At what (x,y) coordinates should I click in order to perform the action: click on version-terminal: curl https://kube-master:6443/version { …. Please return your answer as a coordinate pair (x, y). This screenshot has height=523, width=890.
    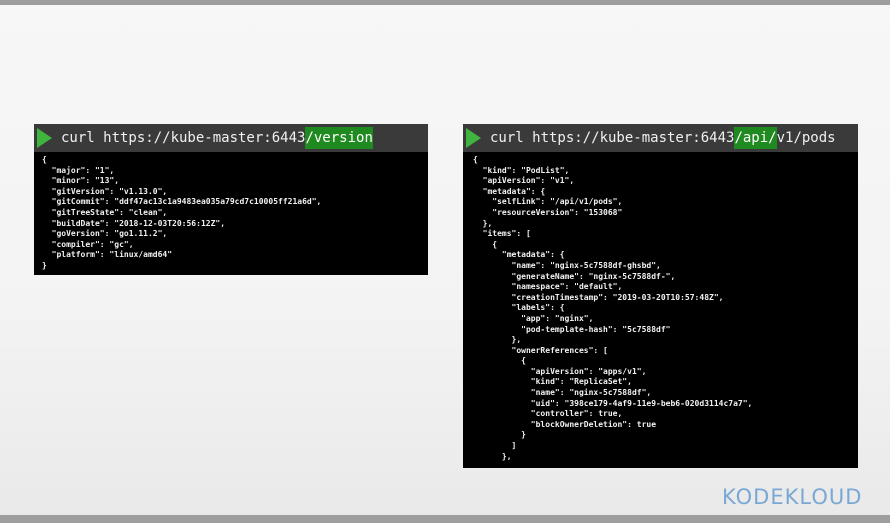
    Looking at the image, I should click on (231, 199).